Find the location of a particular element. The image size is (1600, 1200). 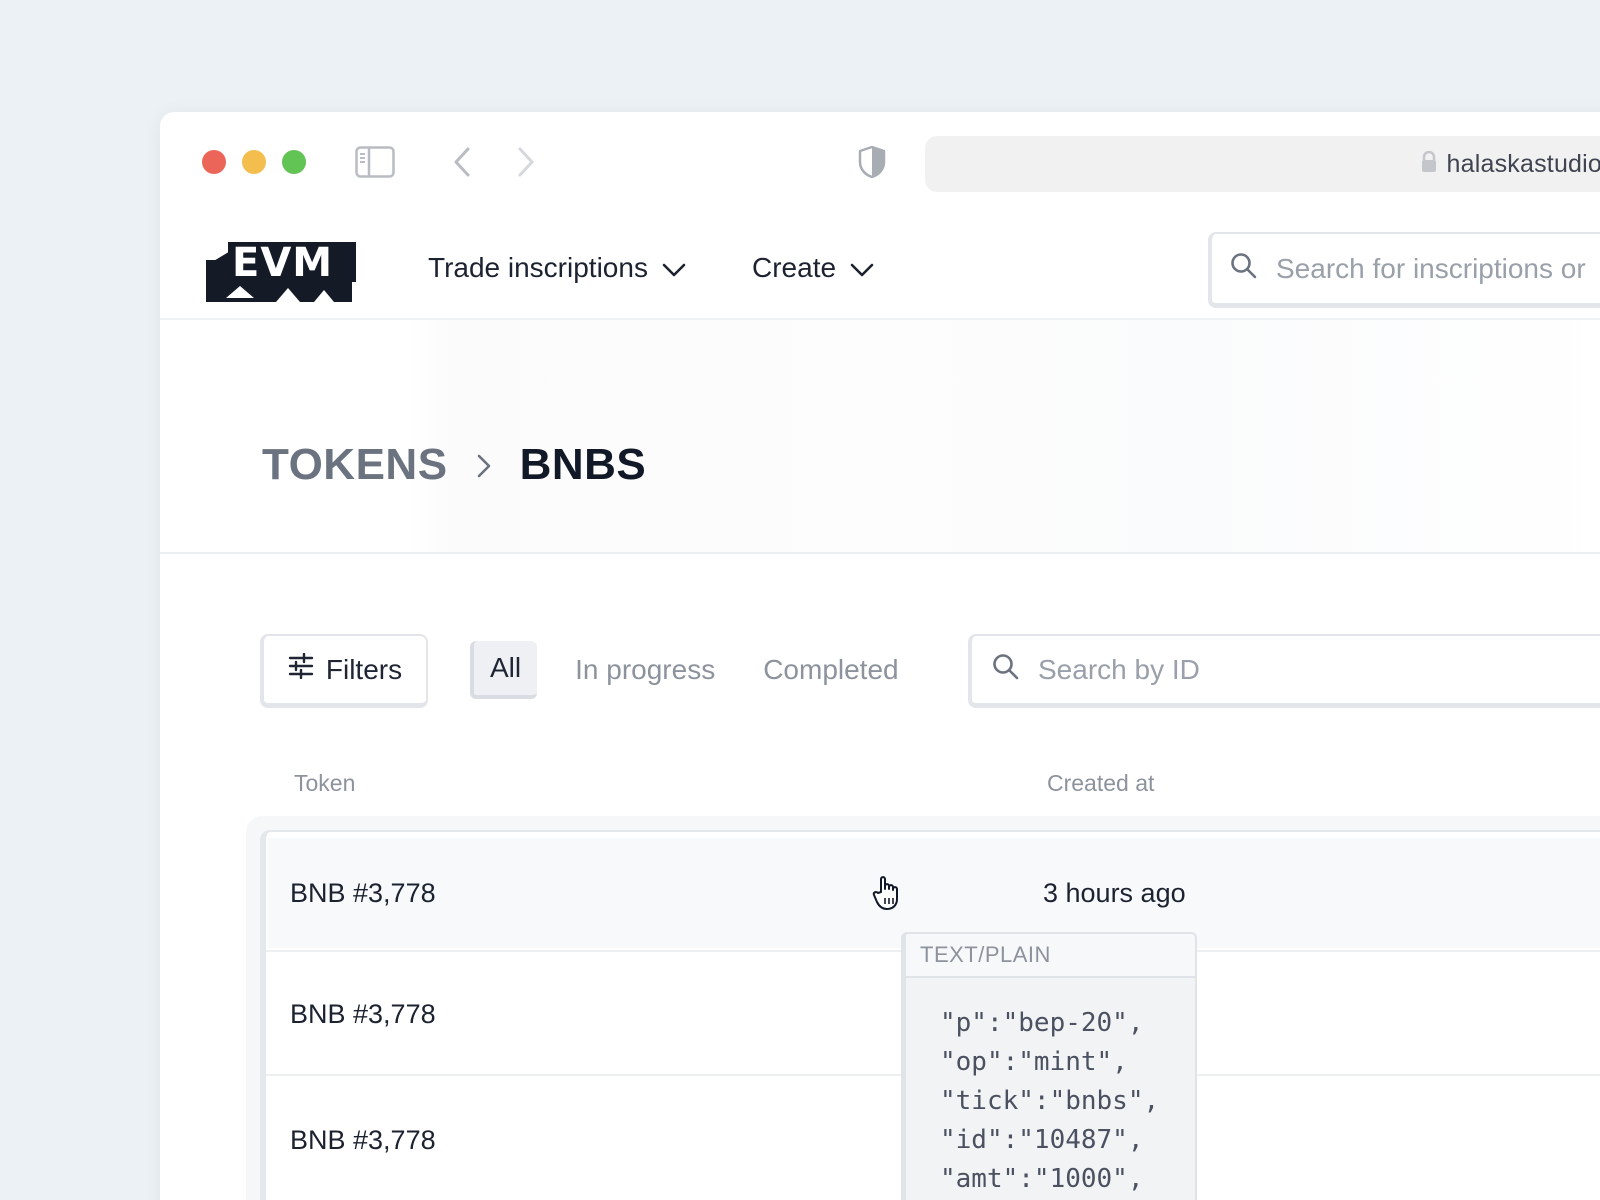

nav-trade-label: Trade inscriptions is located at coordinates (538, 267).